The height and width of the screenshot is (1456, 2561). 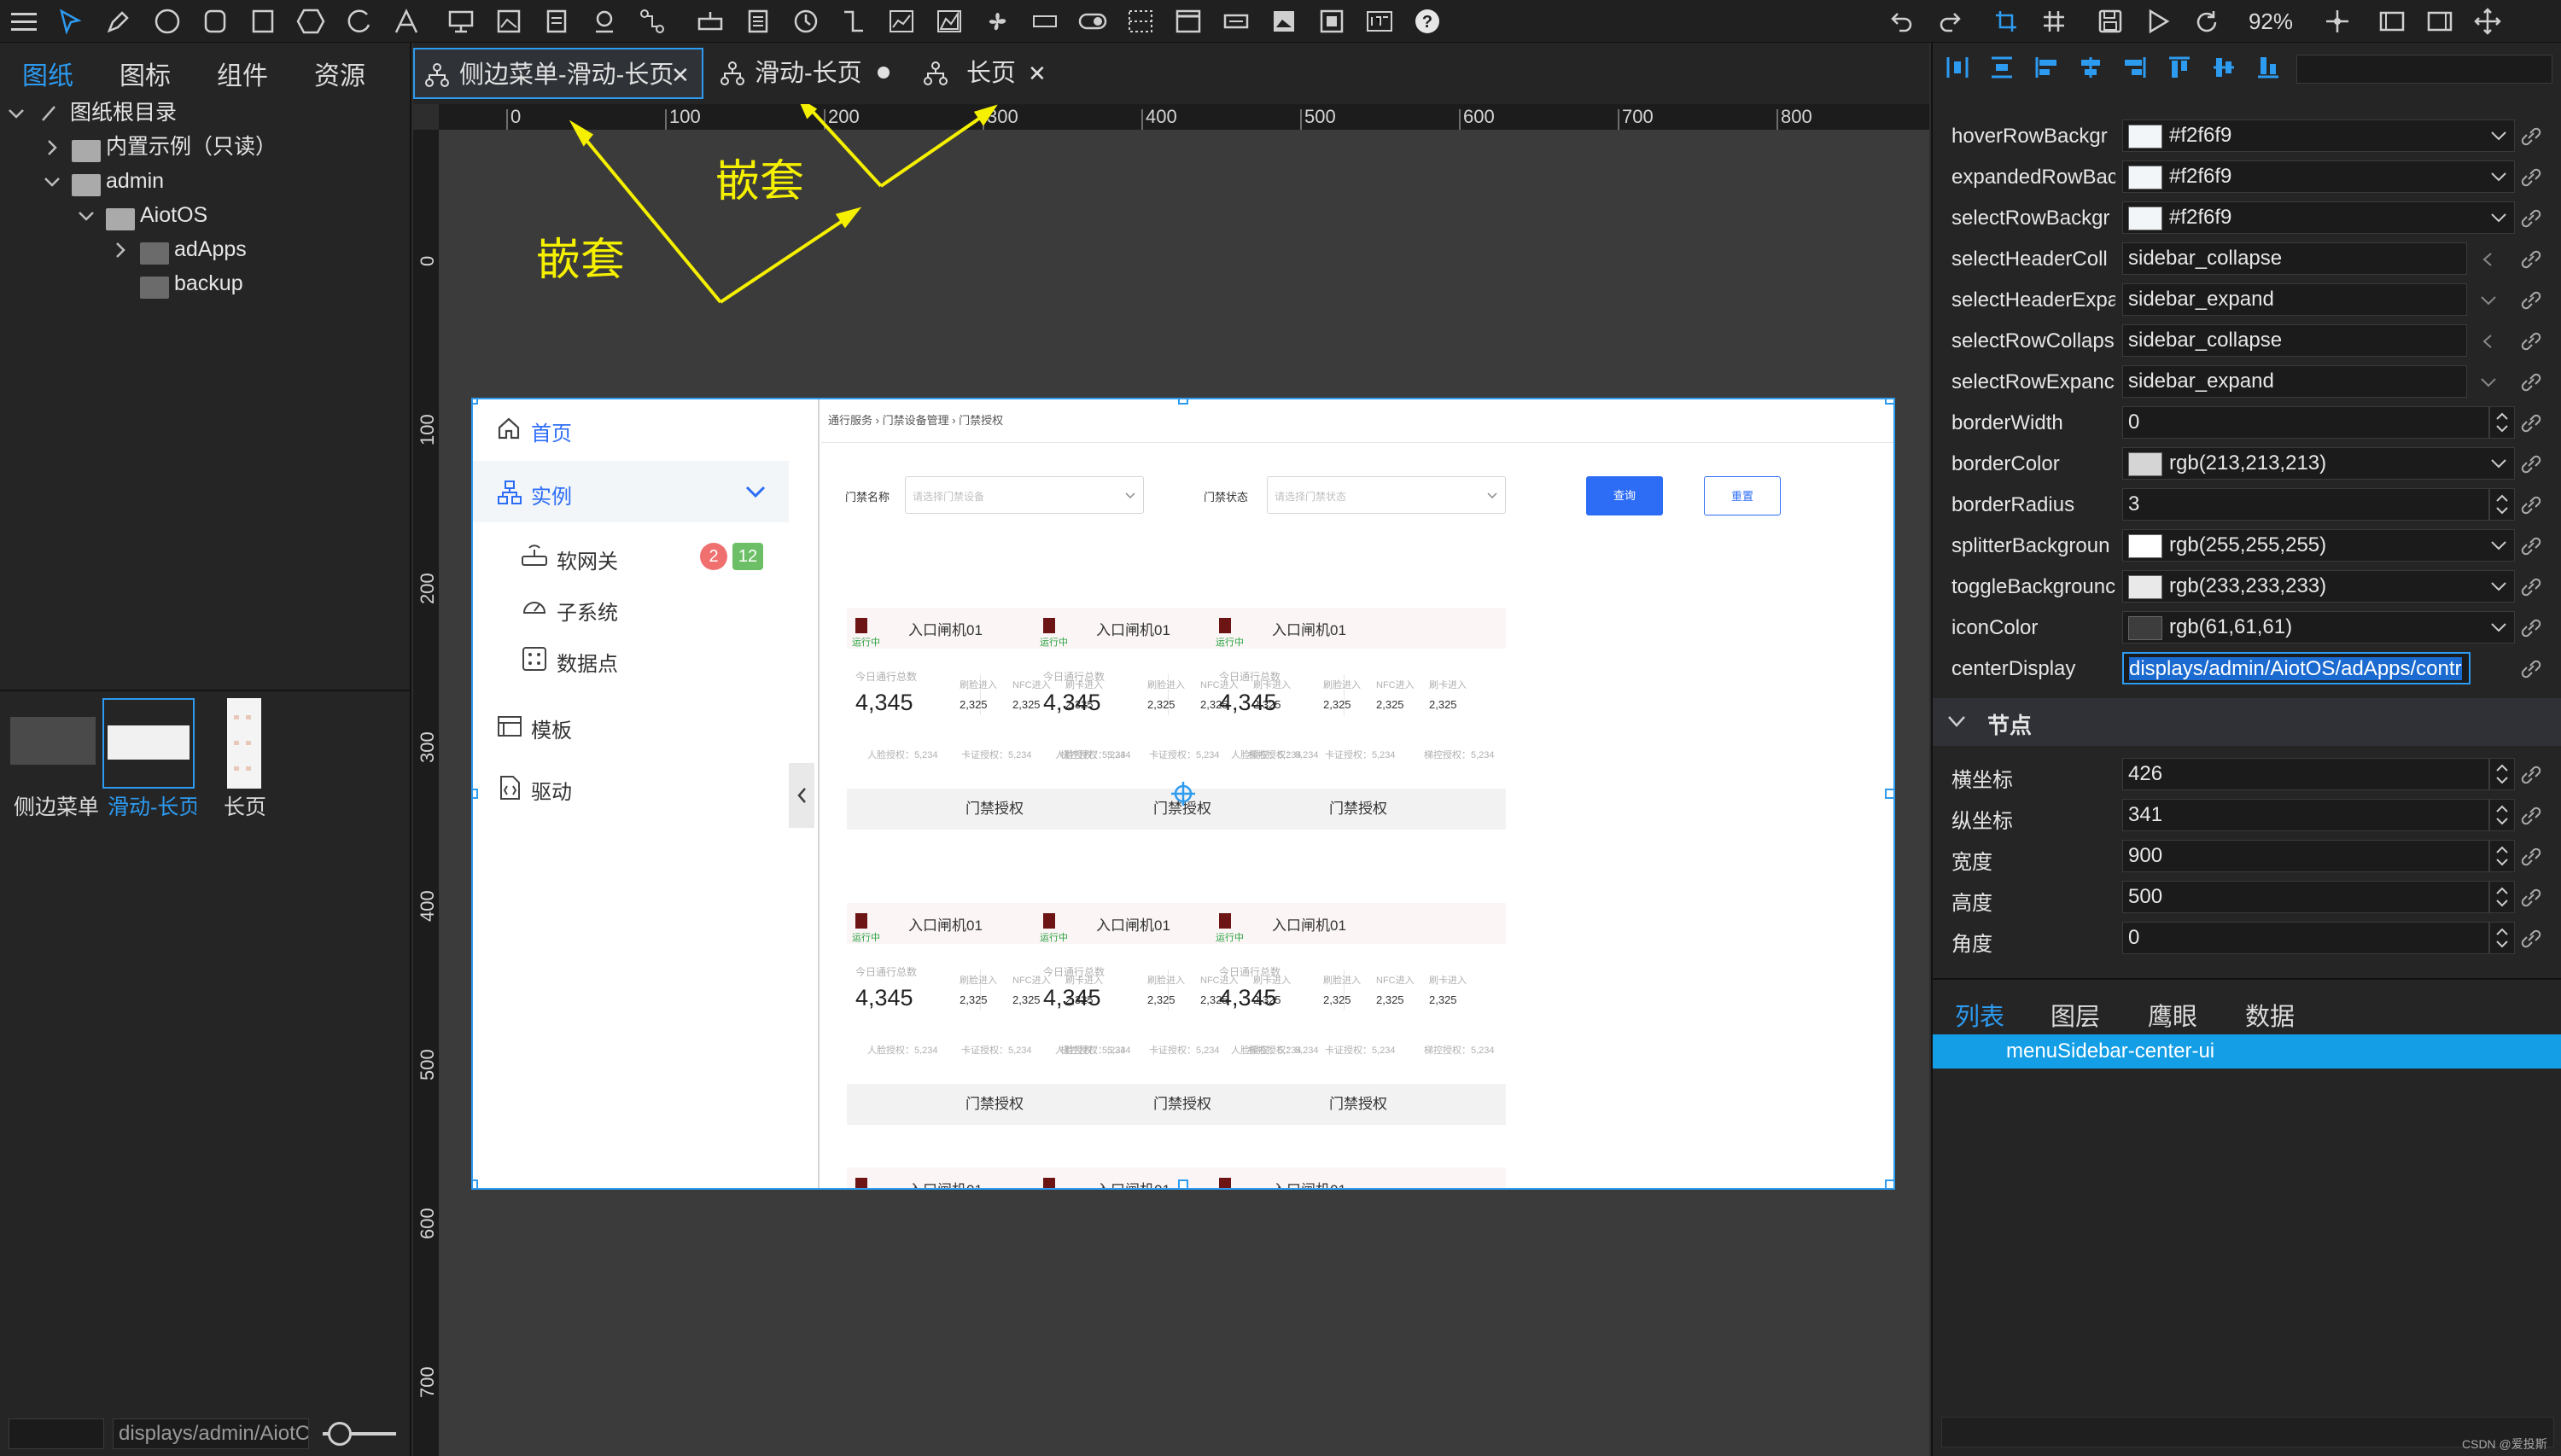 What do you see at coordinates (145, 73) in the screenshot?
I see `tab-icons: 图标` at bounding box center [145, 73].